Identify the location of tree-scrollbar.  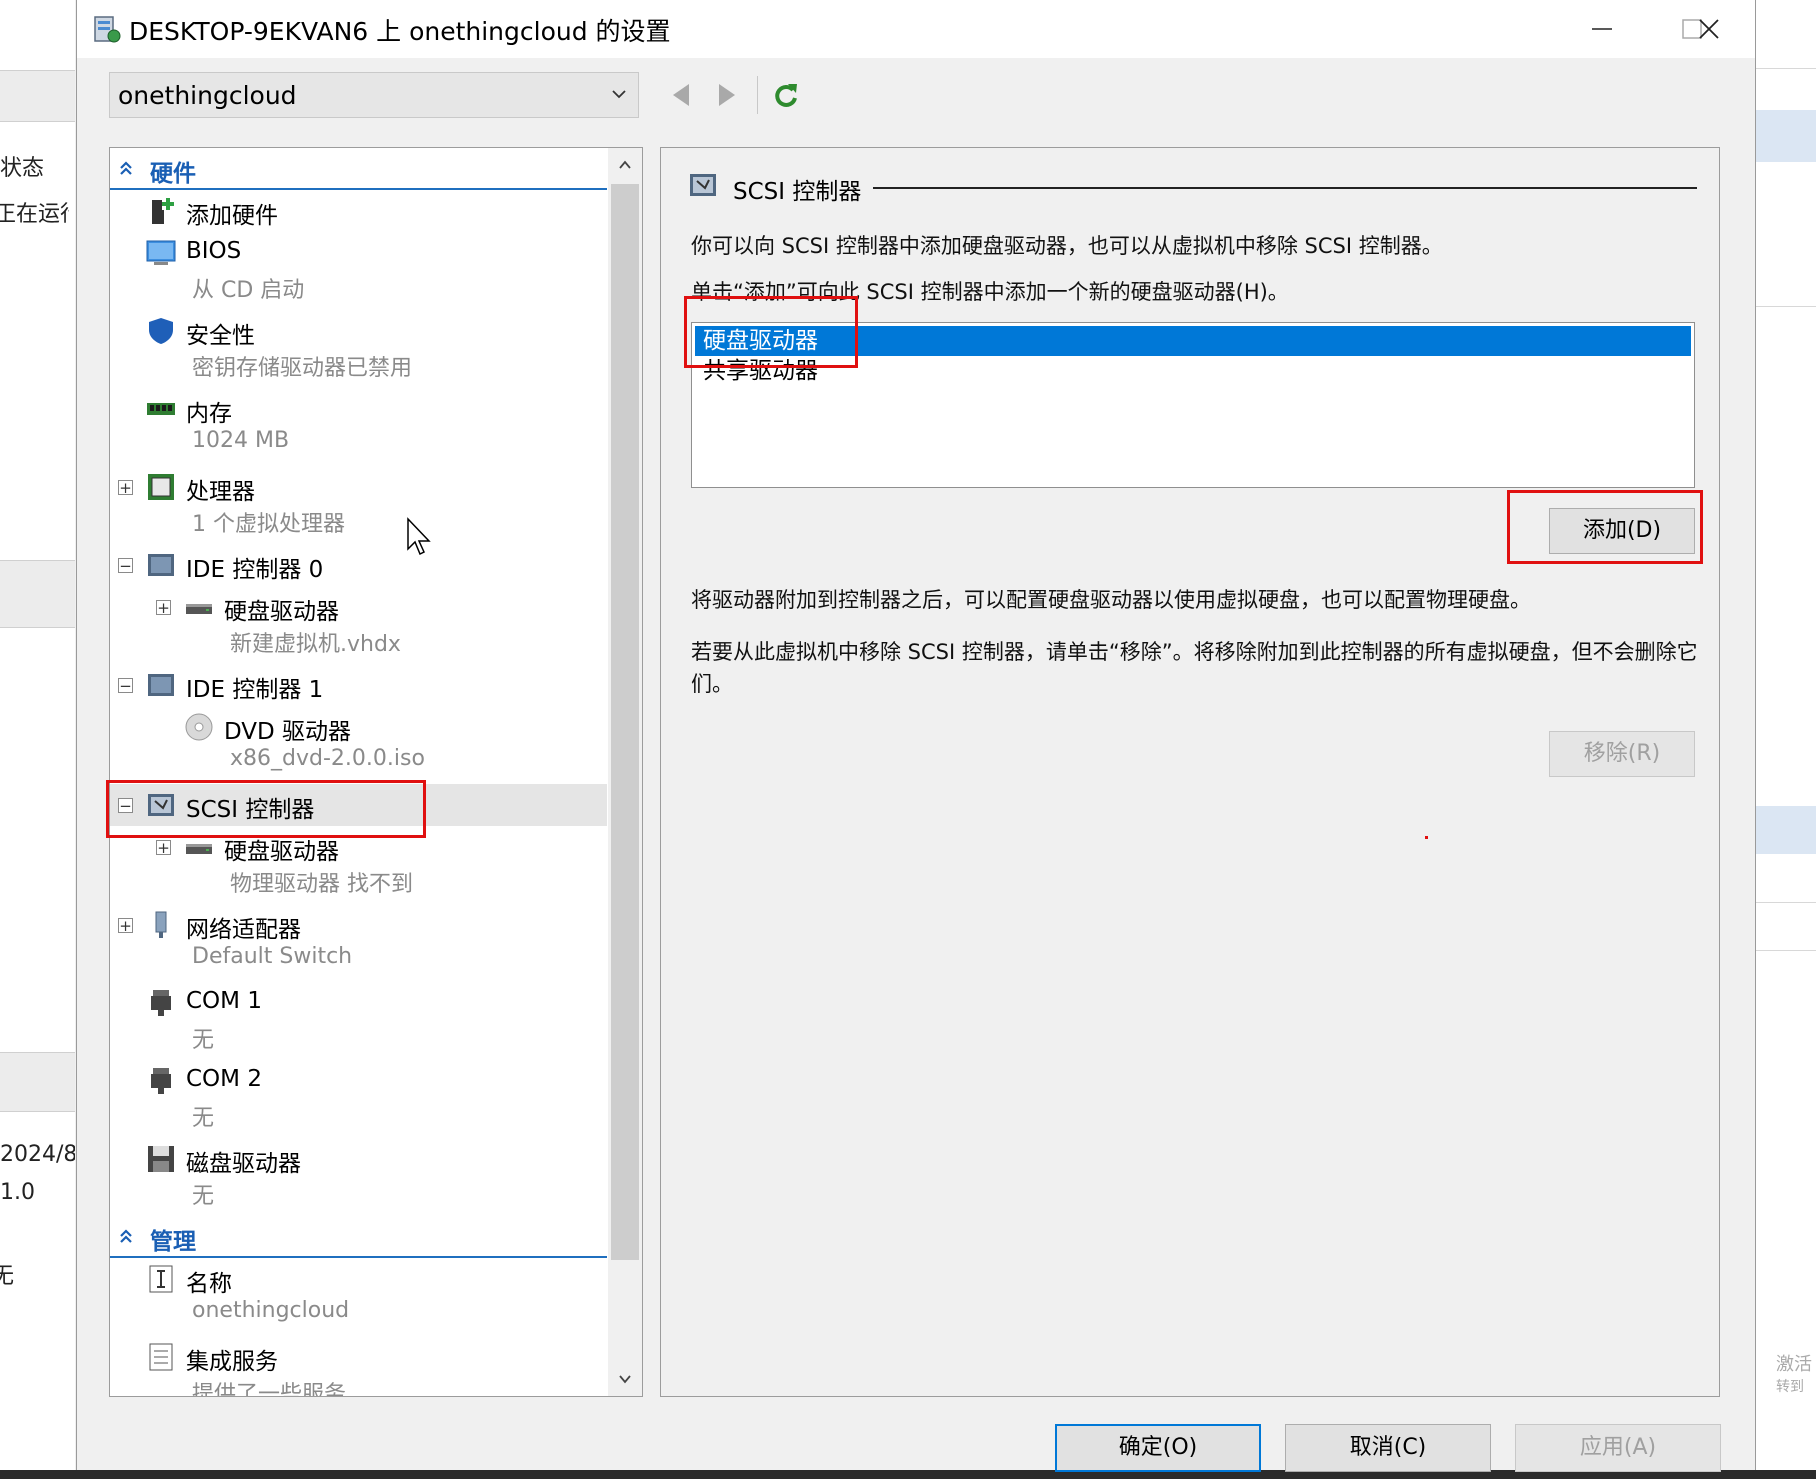
(625, 772).